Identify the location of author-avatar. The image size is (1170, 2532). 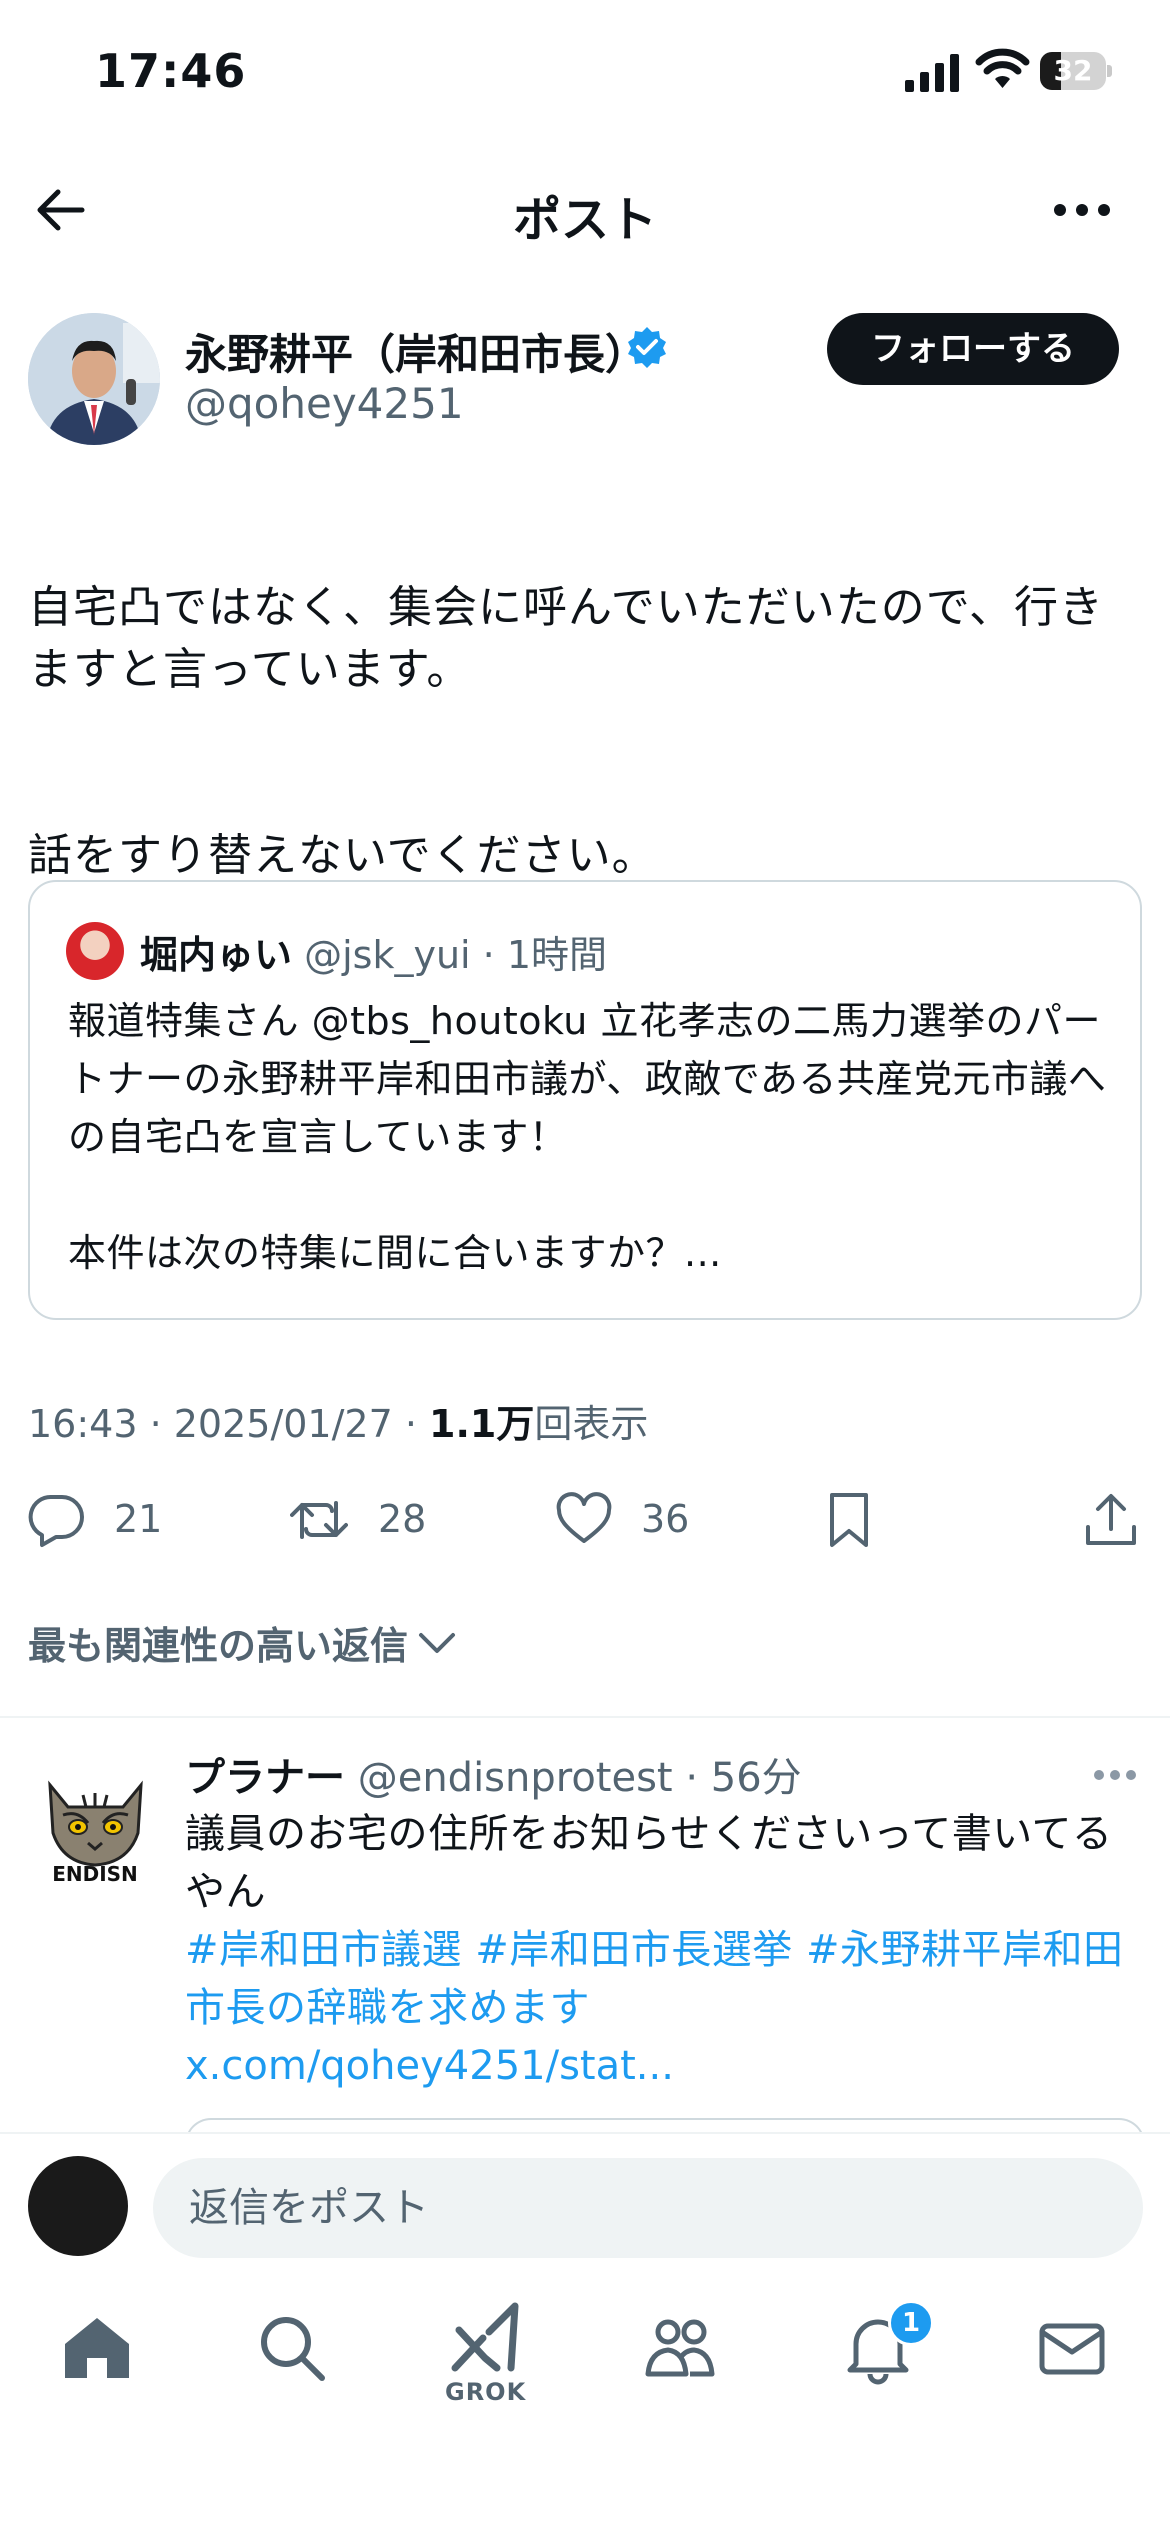
(94, 379).